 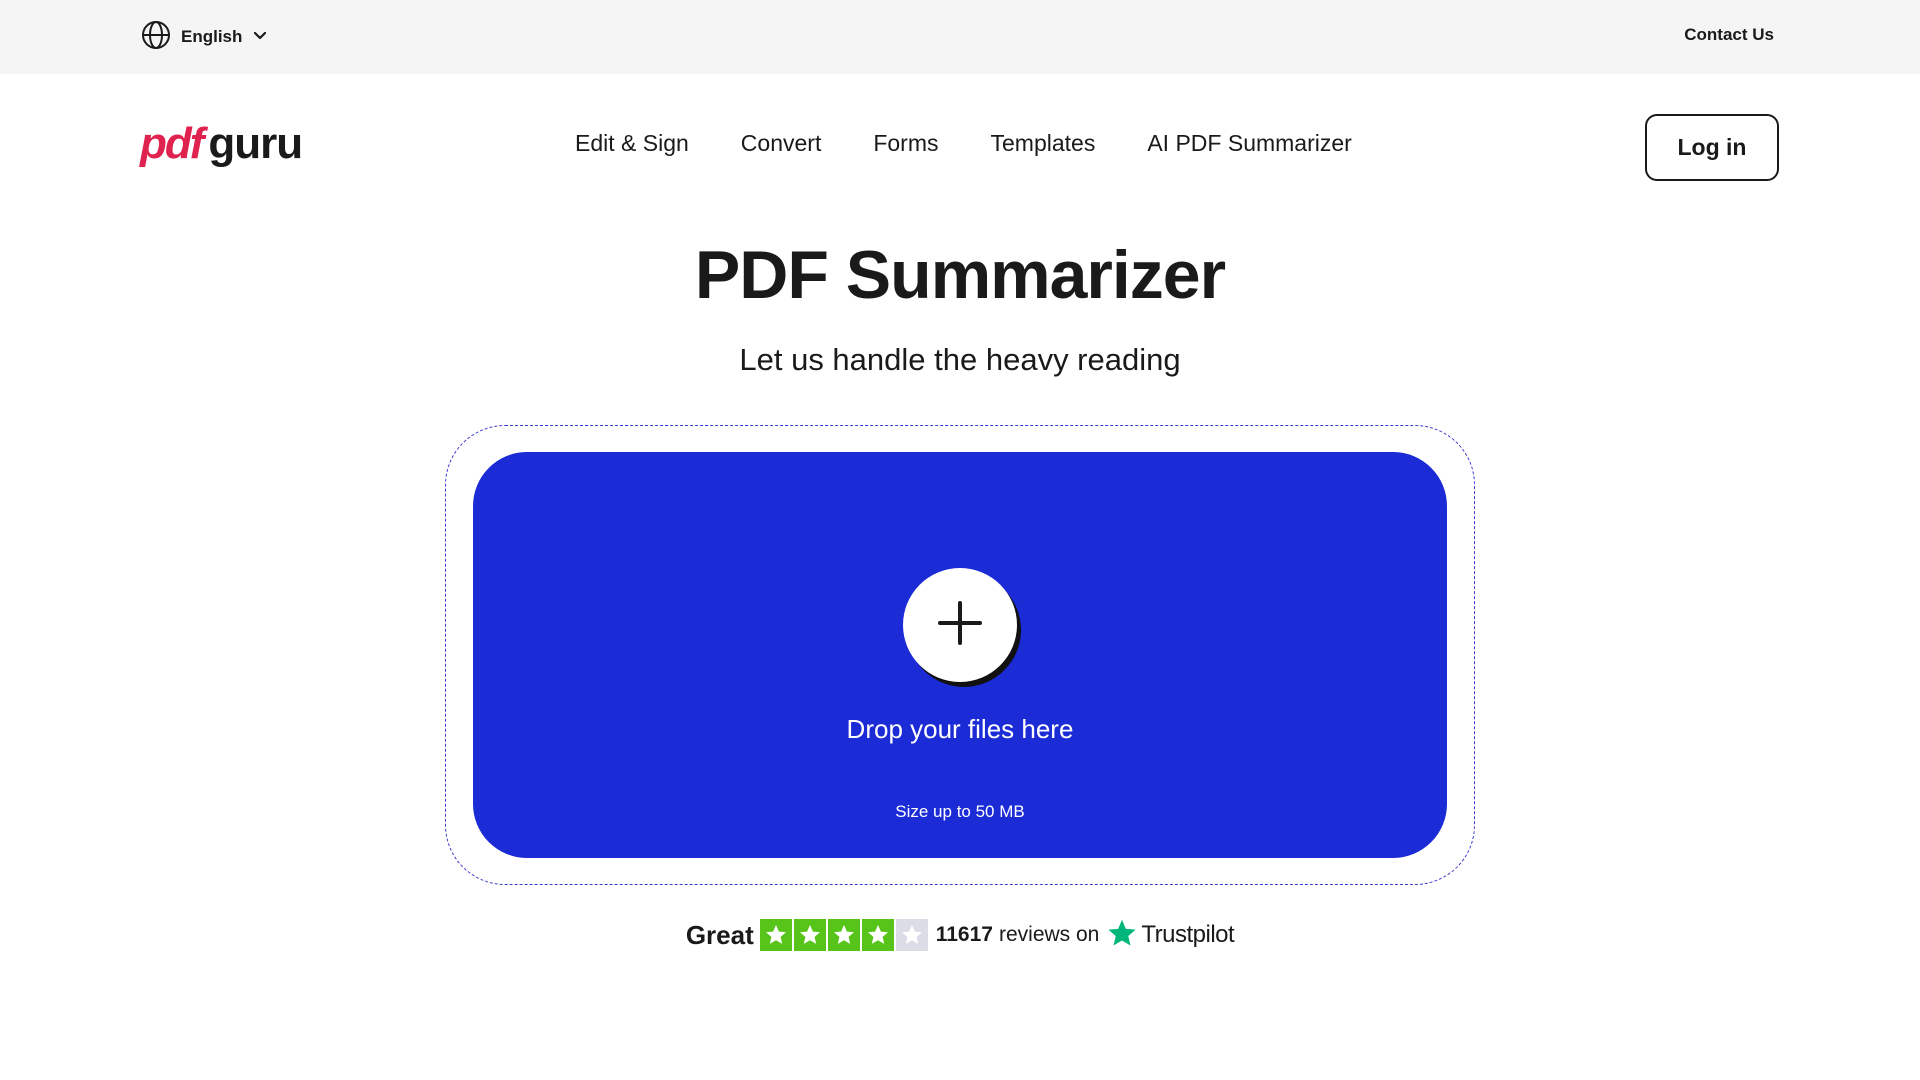 I want to click on reviews-on-text: reviews on, so click(x=1049, y=934).